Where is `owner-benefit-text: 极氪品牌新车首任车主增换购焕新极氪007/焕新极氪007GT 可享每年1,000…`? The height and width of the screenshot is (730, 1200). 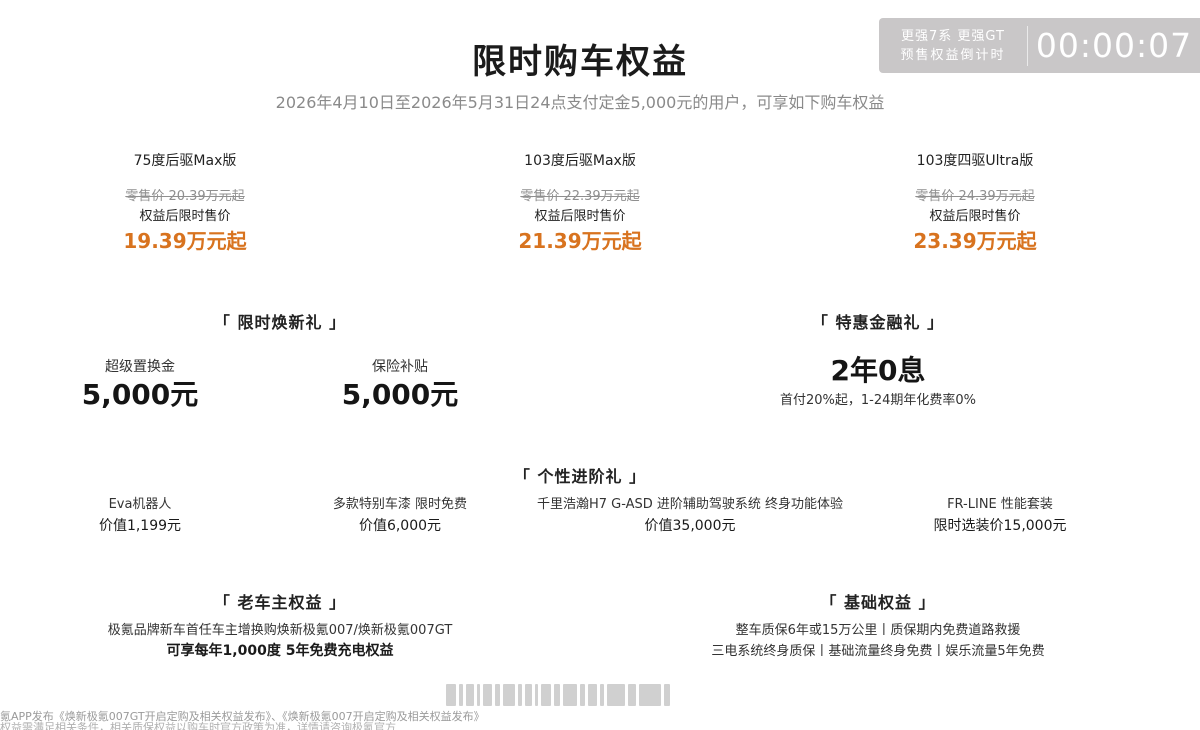 owner-benefit-text: 极氪品牌新车首任车主增换购焕新极氪007/焕新极氪007GT 可享每年1,000… is located at coordinates (280, 641).